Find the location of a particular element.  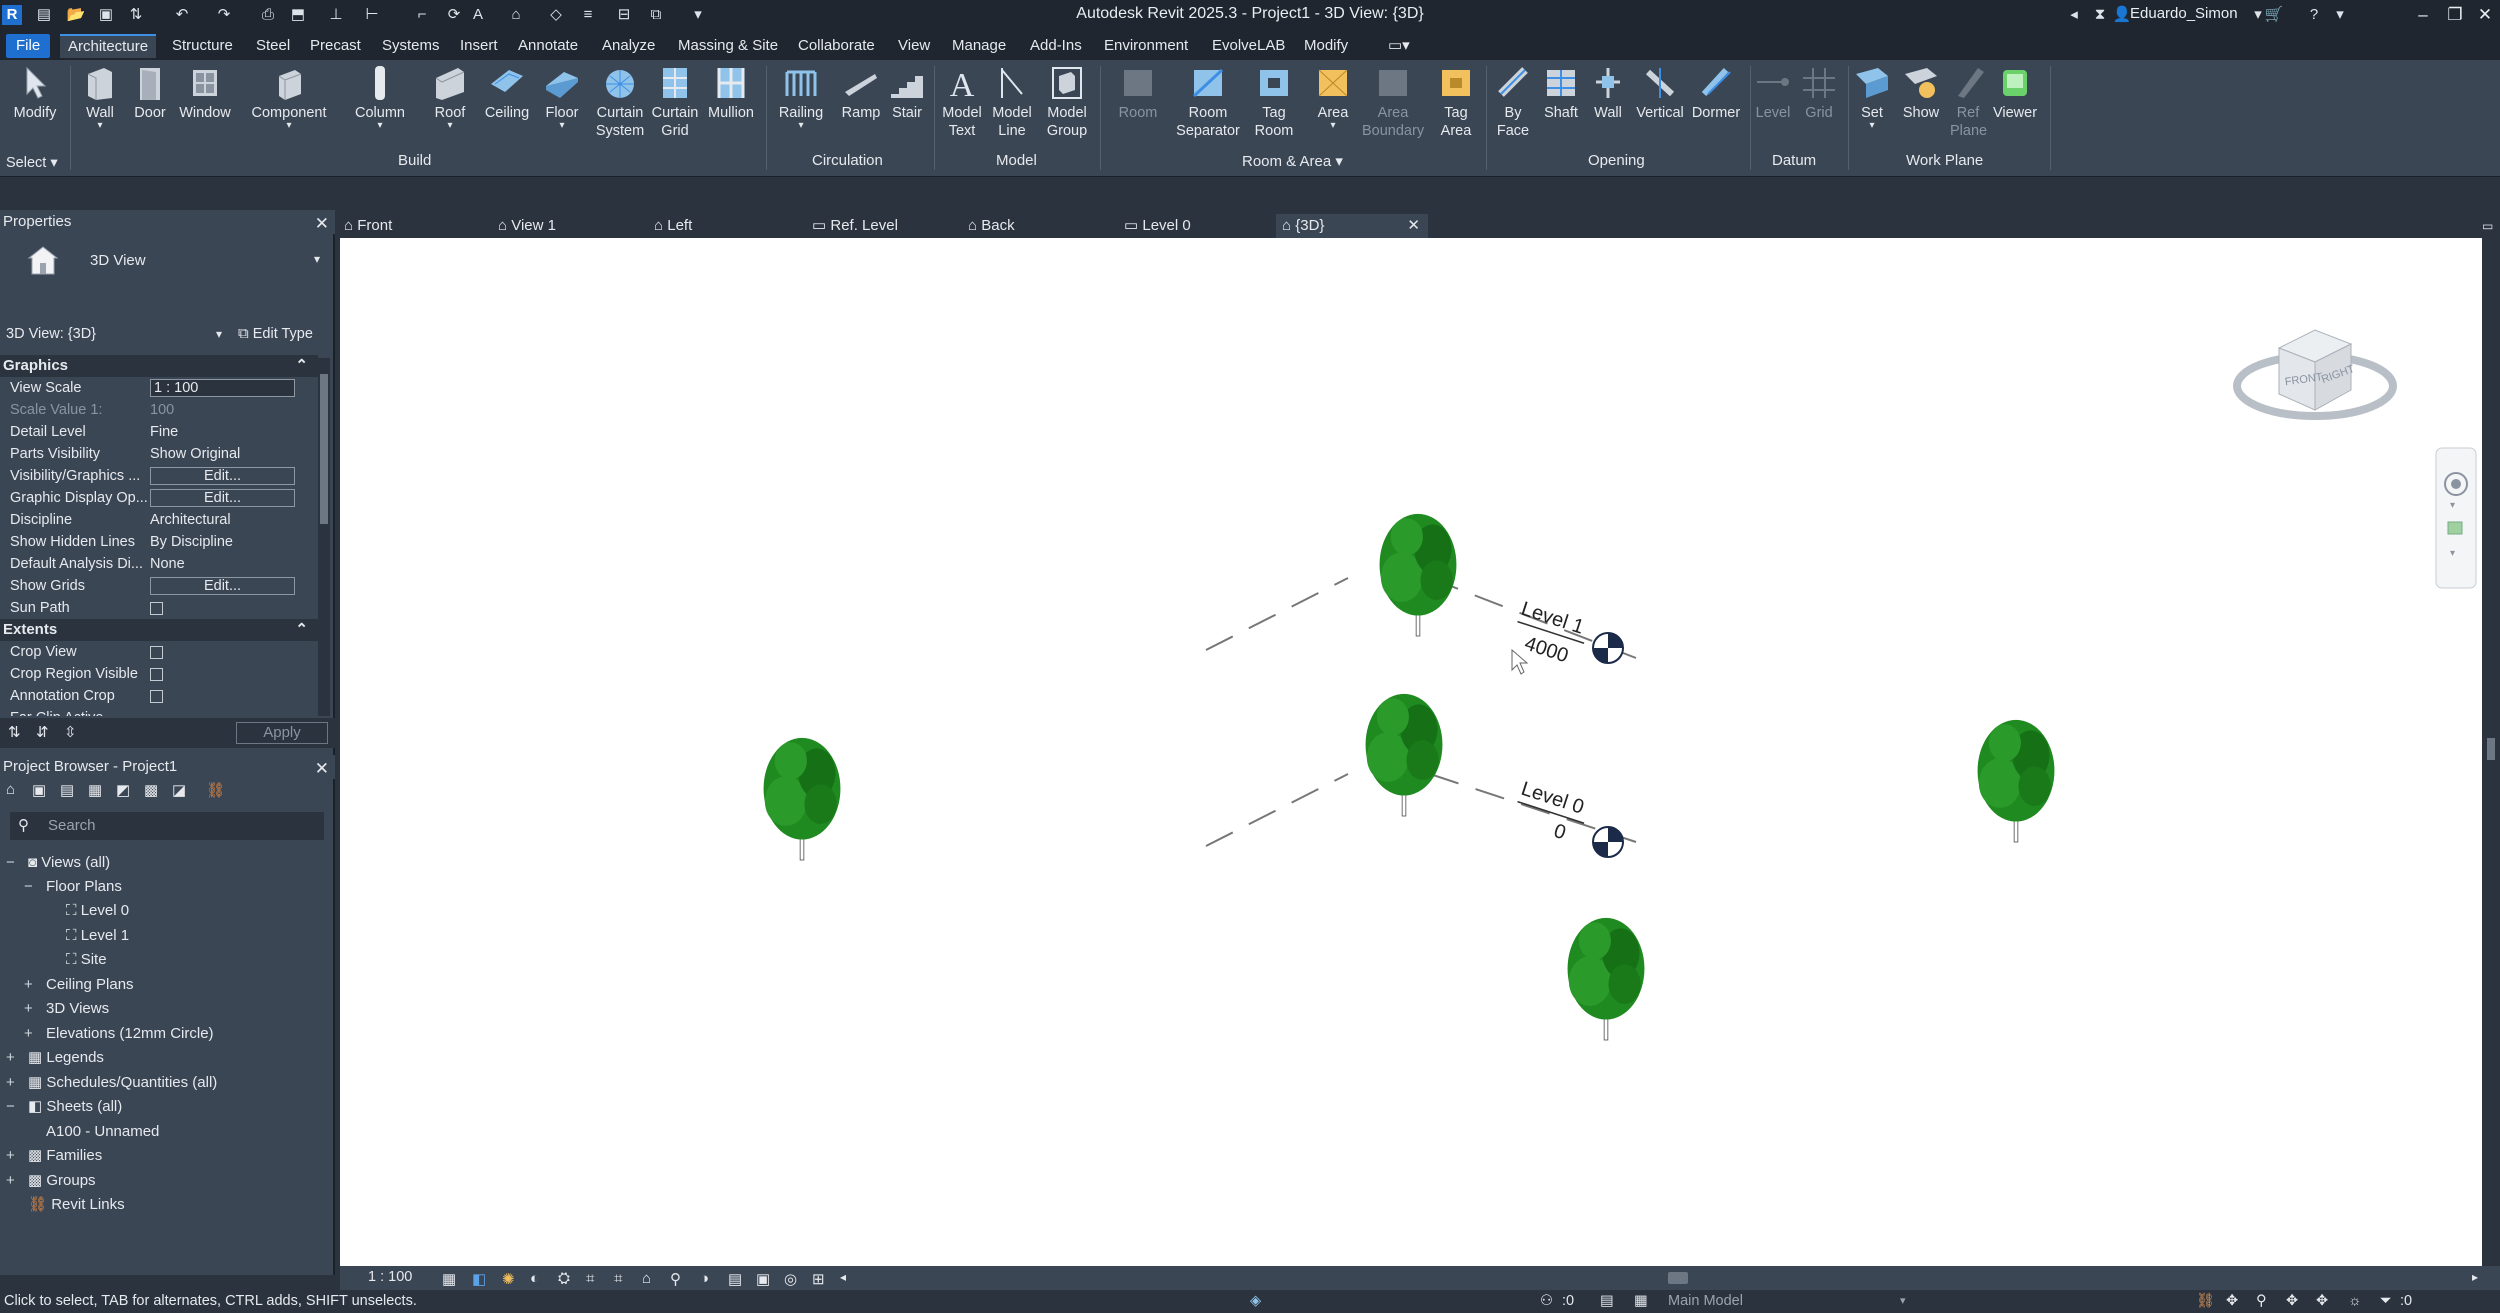

temp-hide-icon: ⚲ is located at coordinates (679, 1279).